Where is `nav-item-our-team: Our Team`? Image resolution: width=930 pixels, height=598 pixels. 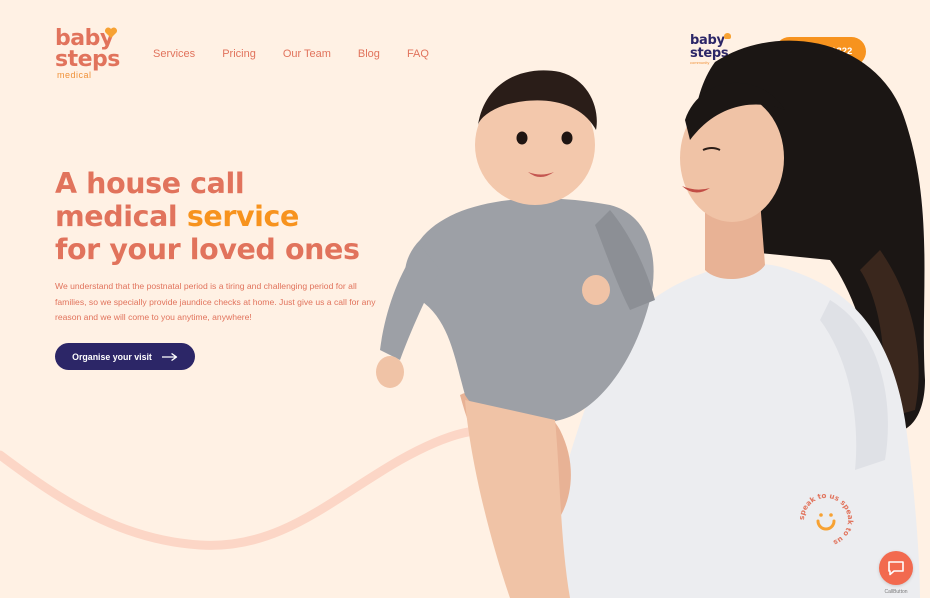
nav-item-our-team: Our Team is located at coordinates (307, 54).